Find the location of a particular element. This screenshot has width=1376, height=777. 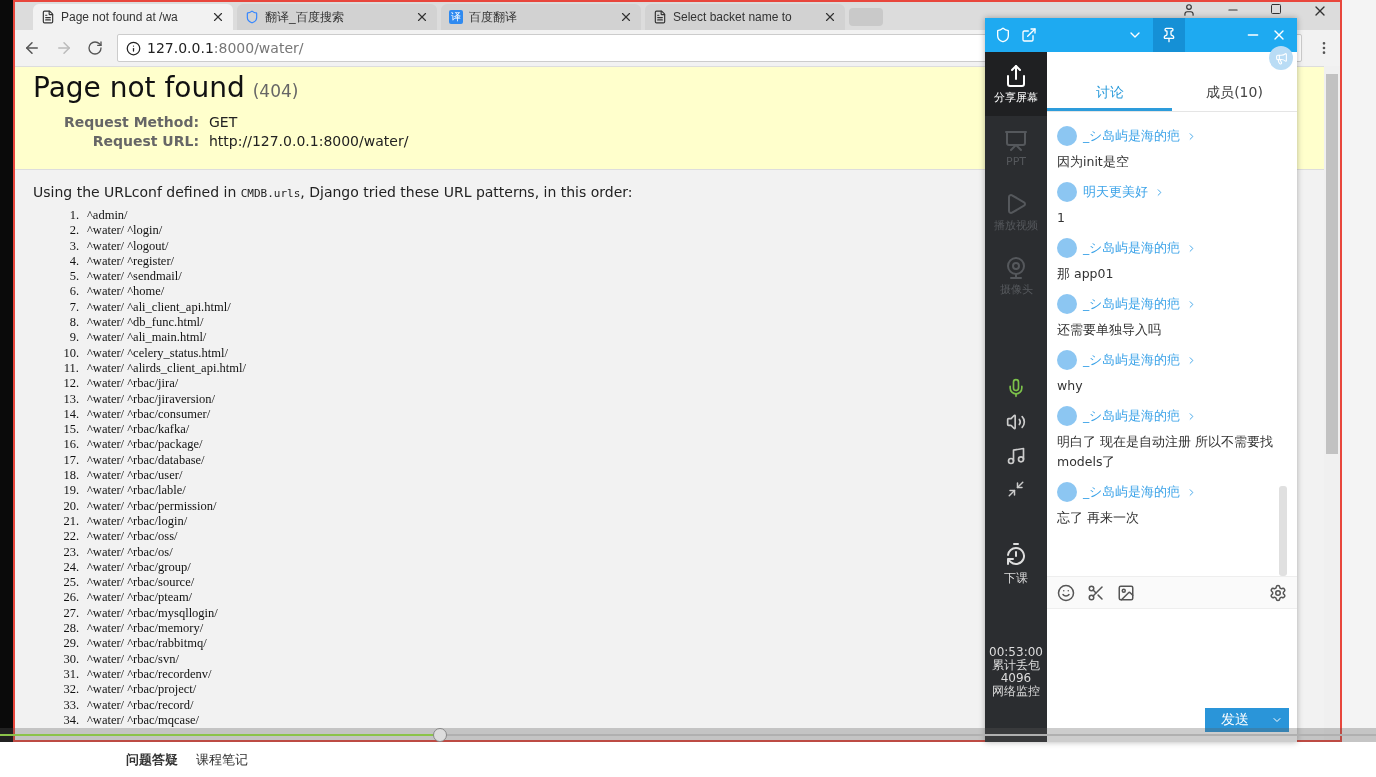

pattern-number: 28. is located at coordinates (70, 629).